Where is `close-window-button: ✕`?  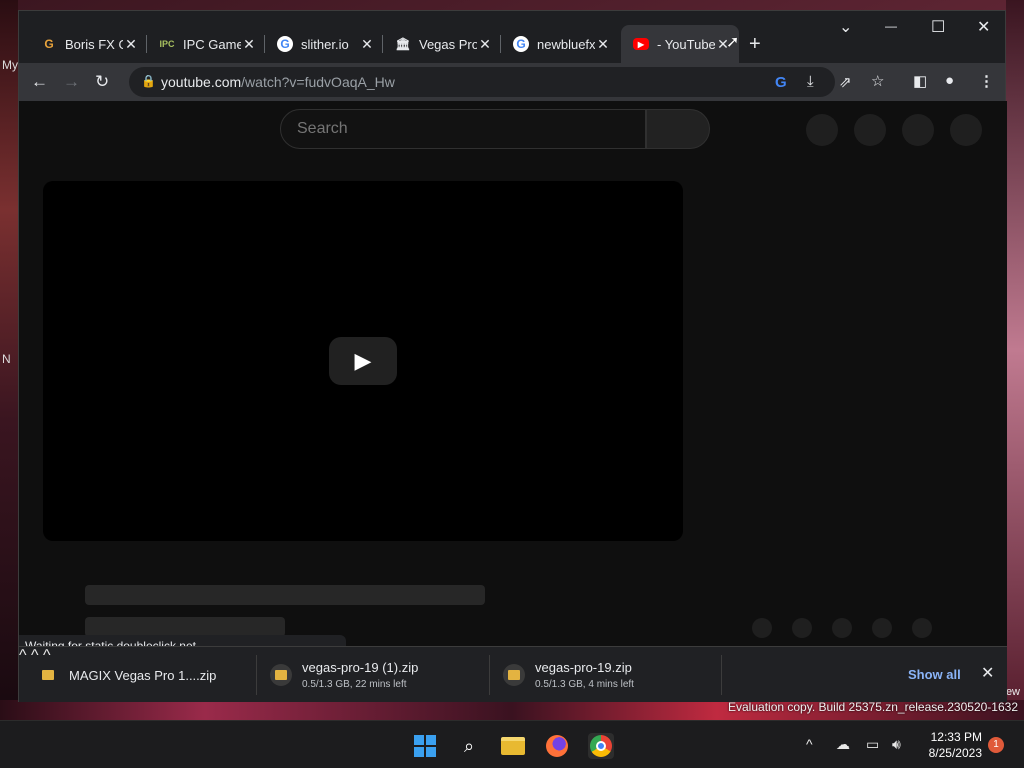
close-window-button: ✕ is located at coordinates (983, 27).